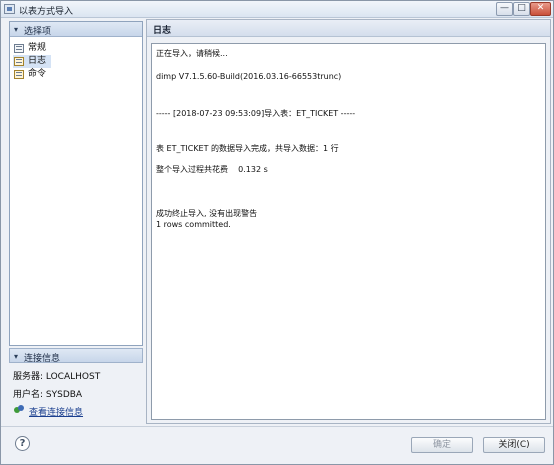 This screenshot has height=465, width=554. What do you see at coordinates (76, 61) in the screenshot?
I see `options-tree: 常规 日志 命令` at bounding box center [76, 61].